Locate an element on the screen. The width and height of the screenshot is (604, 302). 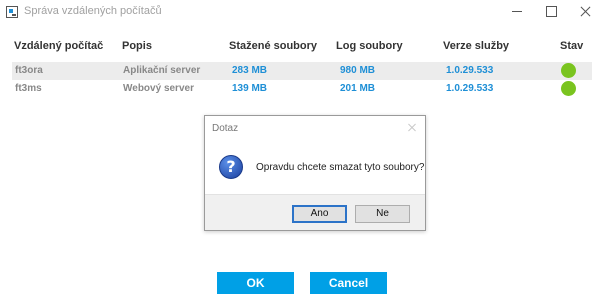
close-button is located at coordinates (585, 11).